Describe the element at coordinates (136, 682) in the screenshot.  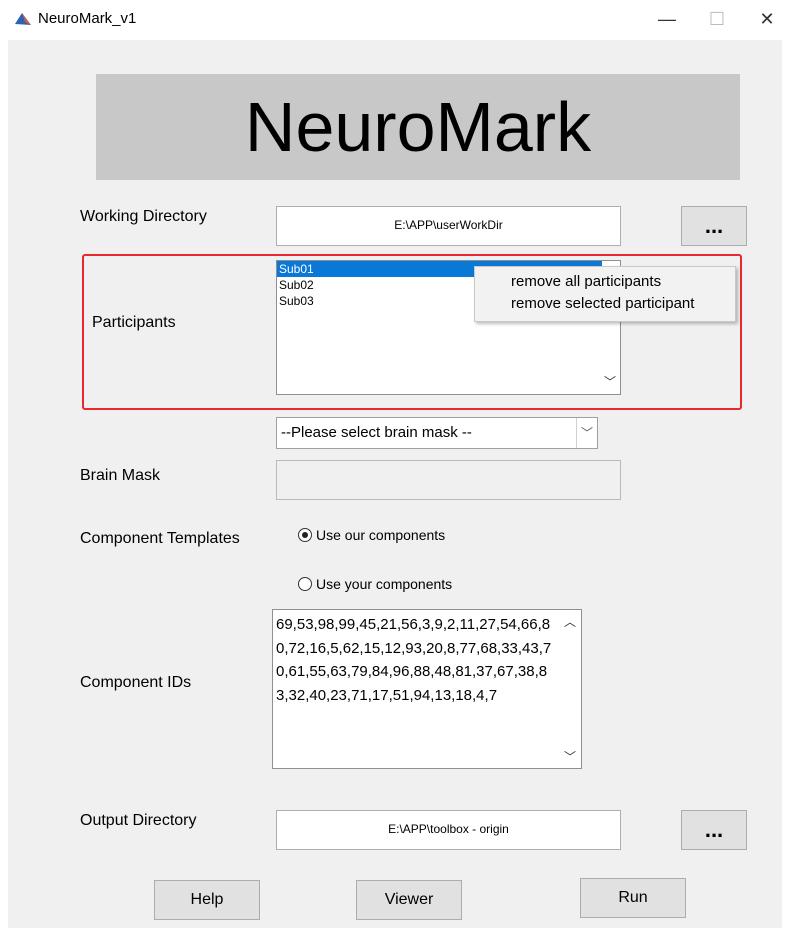
I see `component-ids-label: Component IDs` at that location.